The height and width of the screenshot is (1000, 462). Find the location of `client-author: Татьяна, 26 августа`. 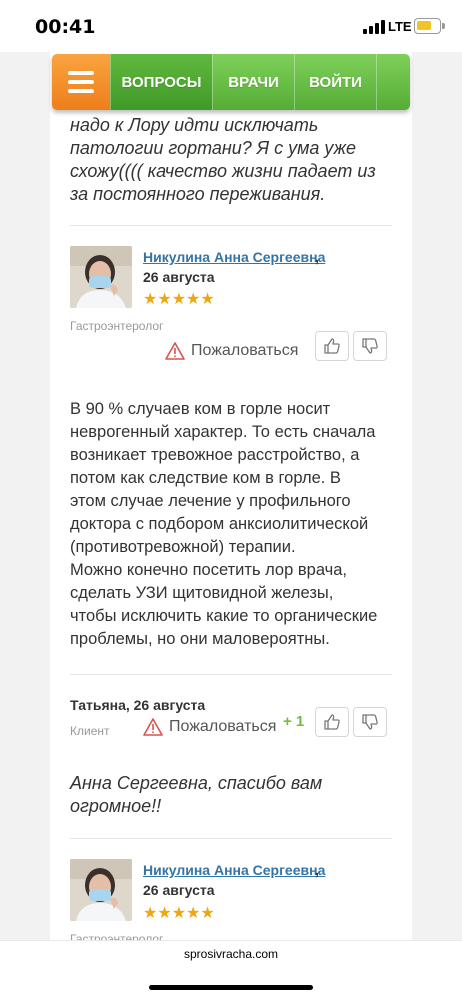

client-author: Татьяна, 26 августа is located at coordinates (138, 705).